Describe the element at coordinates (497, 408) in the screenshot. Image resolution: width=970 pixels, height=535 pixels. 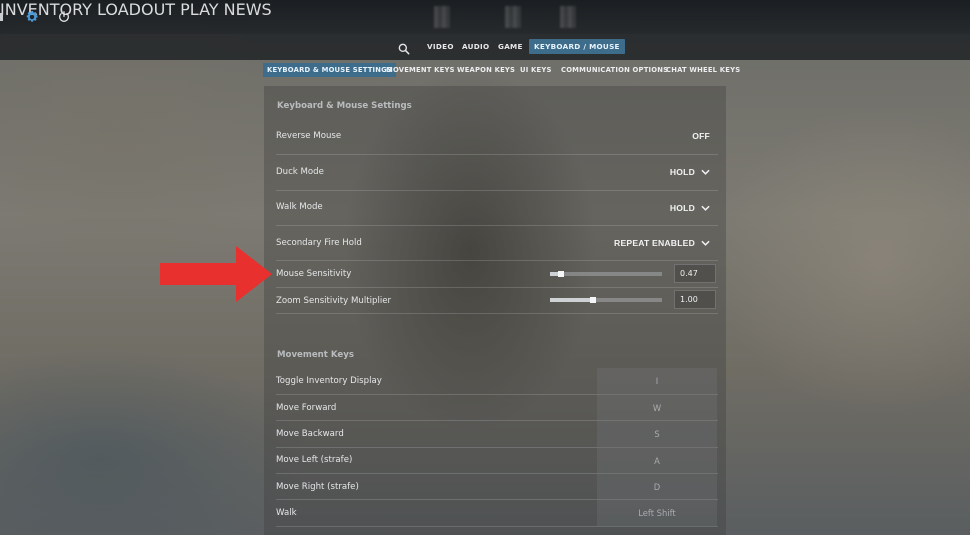
I see `keybind-row: Move Forward W` at that location.